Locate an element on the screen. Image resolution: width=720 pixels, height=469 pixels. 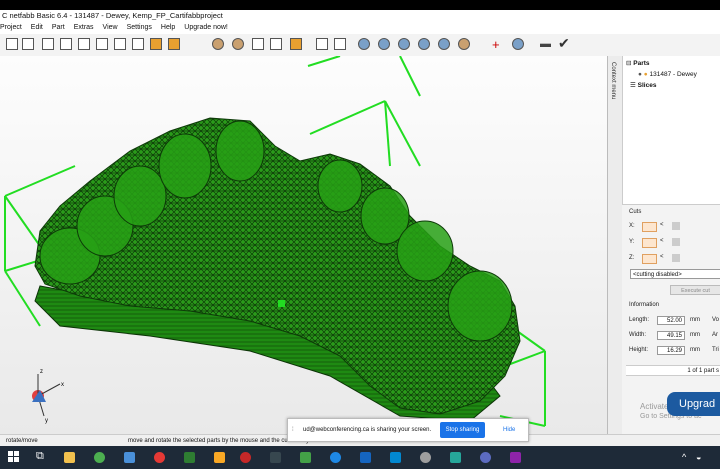
rotate-part-icon is located at coordinates (384, 44).